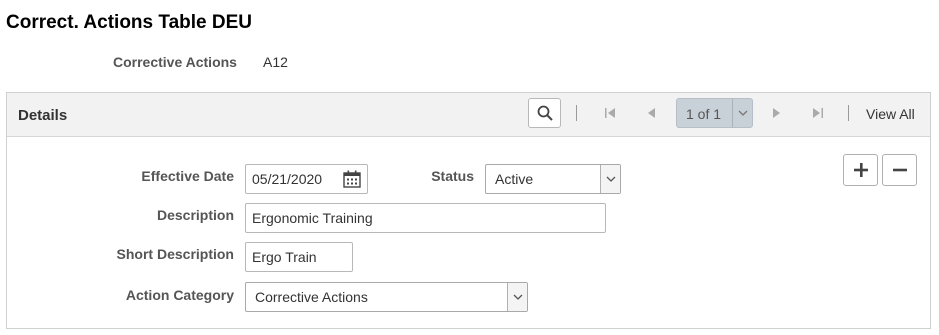  I want to click on pager-dropdown-button, so click(742, 113).